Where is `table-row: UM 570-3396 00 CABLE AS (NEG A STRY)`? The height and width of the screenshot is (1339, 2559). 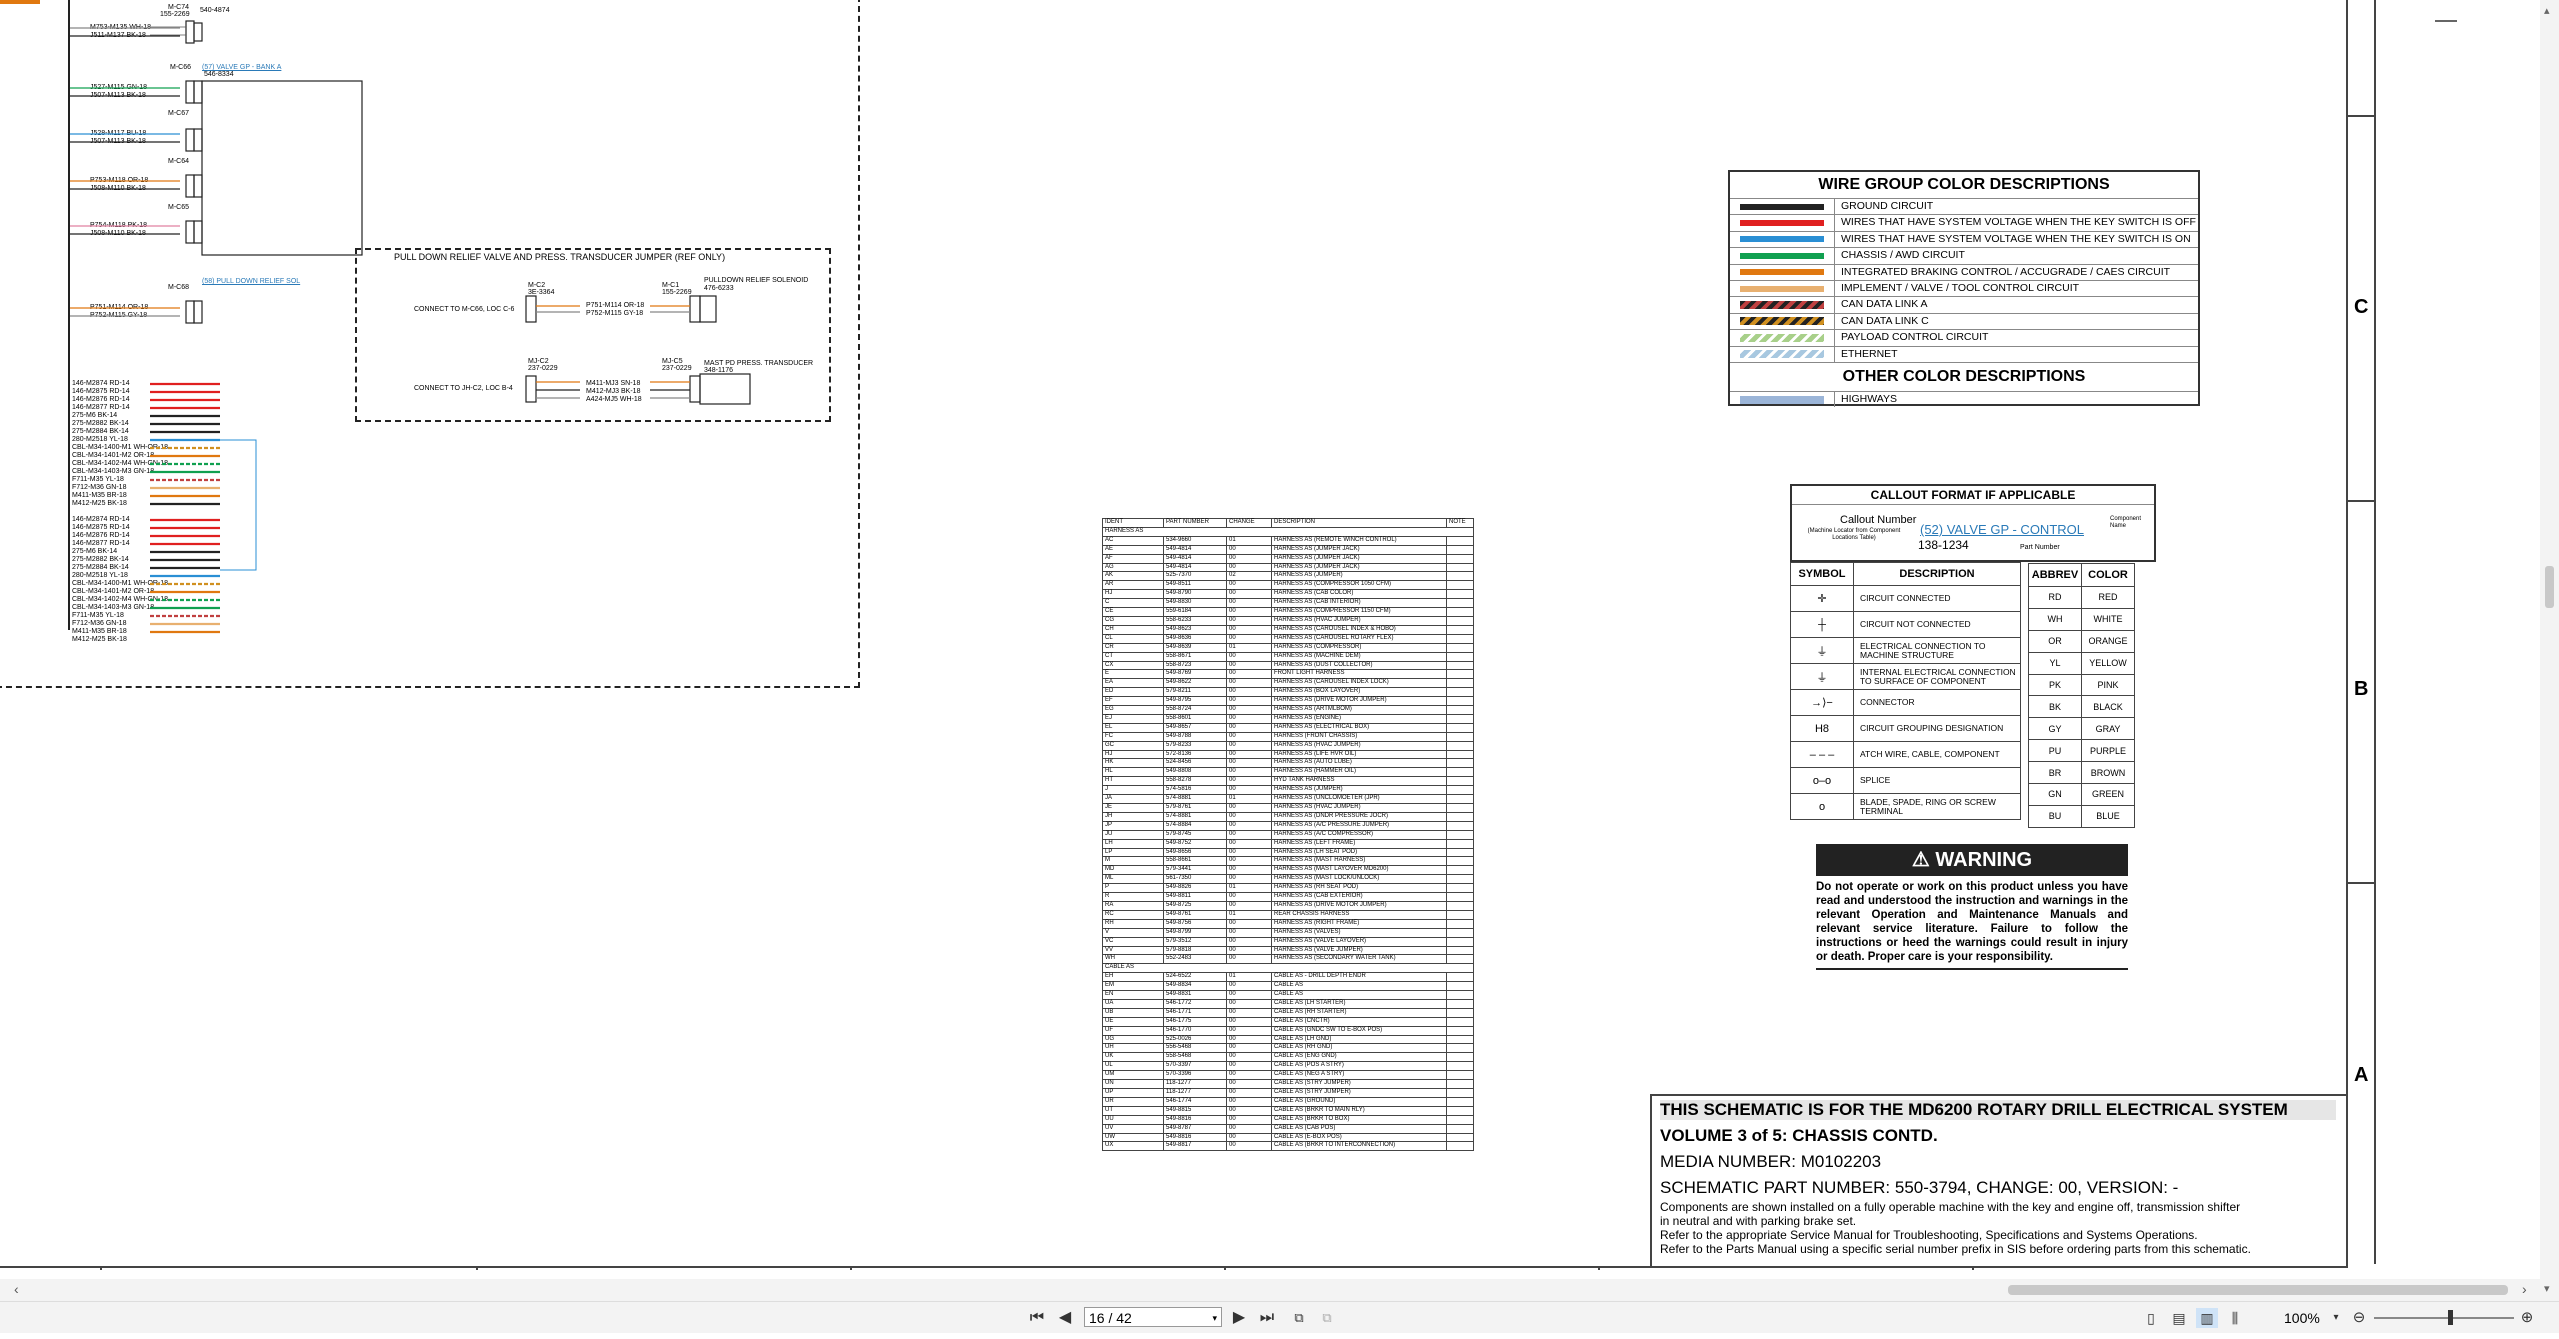 table-row: UM 570-3396 00 CABLE AS (NEG A STRY) is located at coordinates (1288, 1075).